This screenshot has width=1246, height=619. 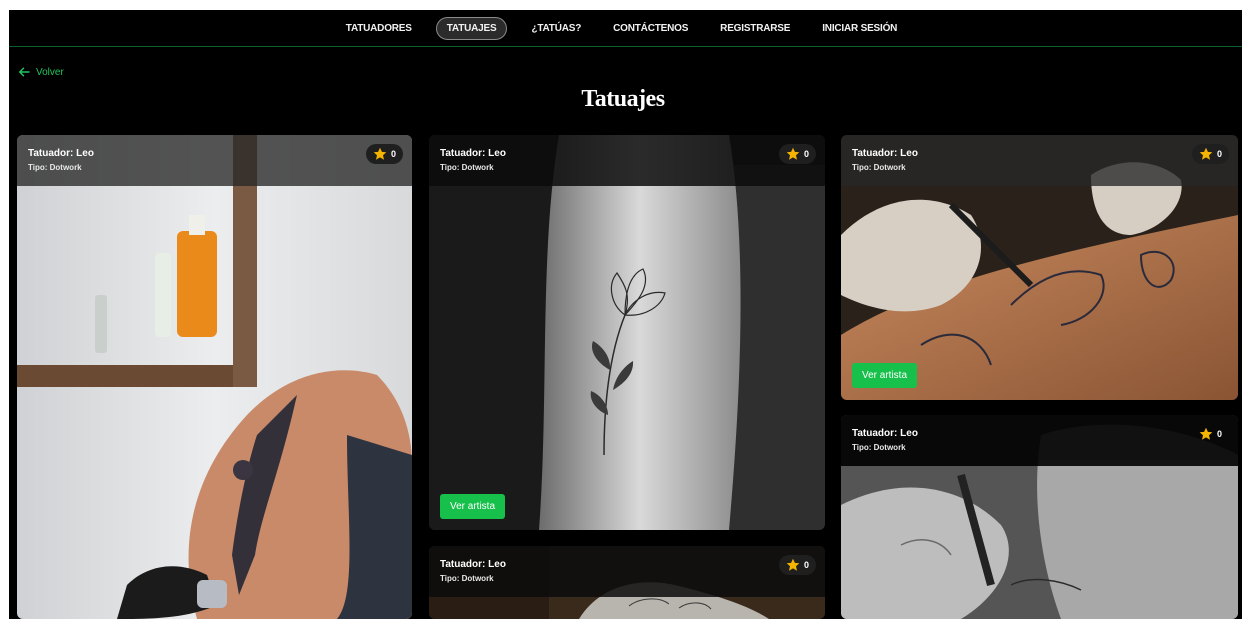 I want to click on nav-item-tatuadores: TATUADORES, so click(x=379, y=28).